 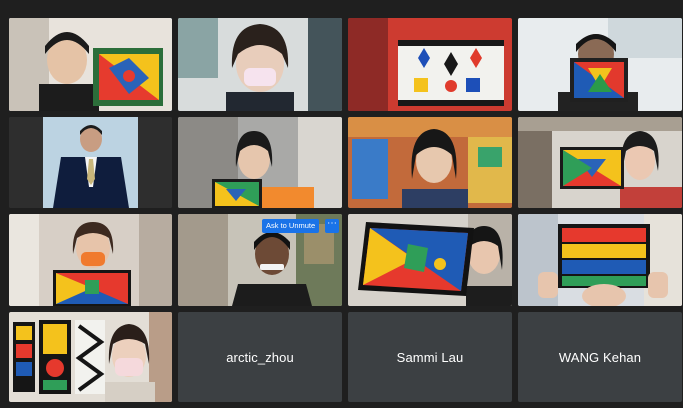 I want to click on participant-name: Sammi Lau, so click(x=430, y=357).